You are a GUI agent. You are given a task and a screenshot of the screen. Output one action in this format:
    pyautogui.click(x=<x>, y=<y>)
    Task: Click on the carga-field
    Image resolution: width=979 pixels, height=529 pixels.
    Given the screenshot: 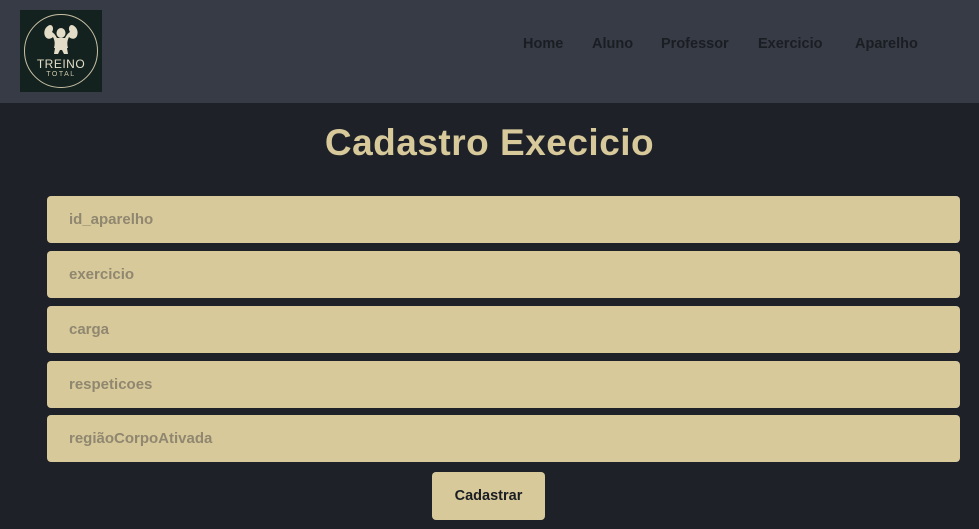 What is the action you would take?
    pyautogui.click(x=503, y=329)
    